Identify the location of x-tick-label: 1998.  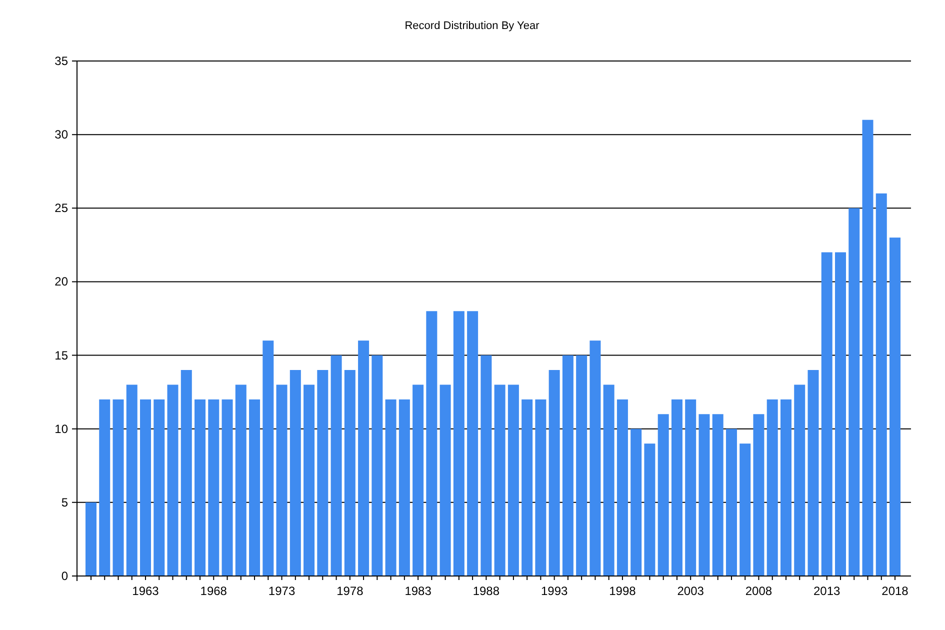
(622, 591).